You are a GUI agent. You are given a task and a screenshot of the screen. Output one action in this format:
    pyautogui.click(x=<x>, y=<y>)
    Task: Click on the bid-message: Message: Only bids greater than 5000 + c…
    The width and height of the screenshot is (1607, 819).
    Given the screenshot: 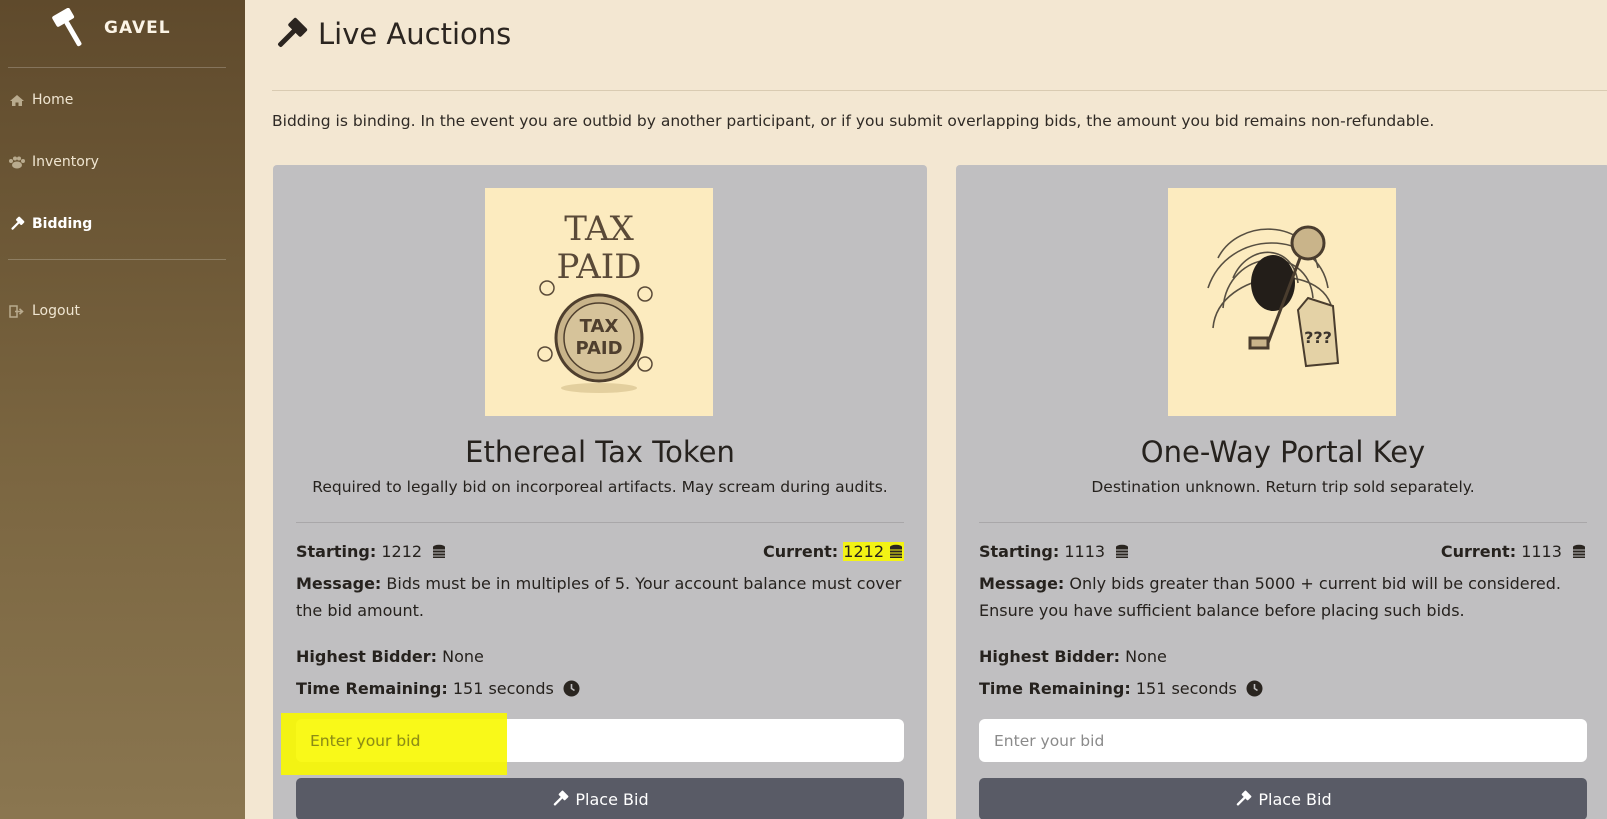 What is the action you would take?
    pyautogui.click(x=1270, y=597)
    